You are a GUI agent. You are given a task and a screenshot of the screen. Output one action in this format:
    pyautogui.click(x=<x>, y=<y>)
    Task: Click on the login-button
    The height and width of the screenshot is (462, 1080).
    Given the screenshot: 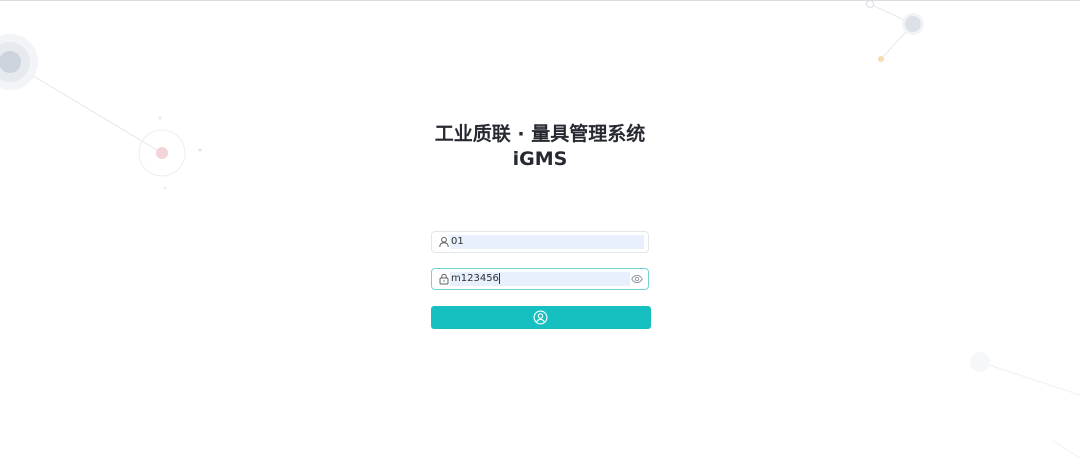 What is the action you would take?
    pyautogui.click(x=541, y=317)
    